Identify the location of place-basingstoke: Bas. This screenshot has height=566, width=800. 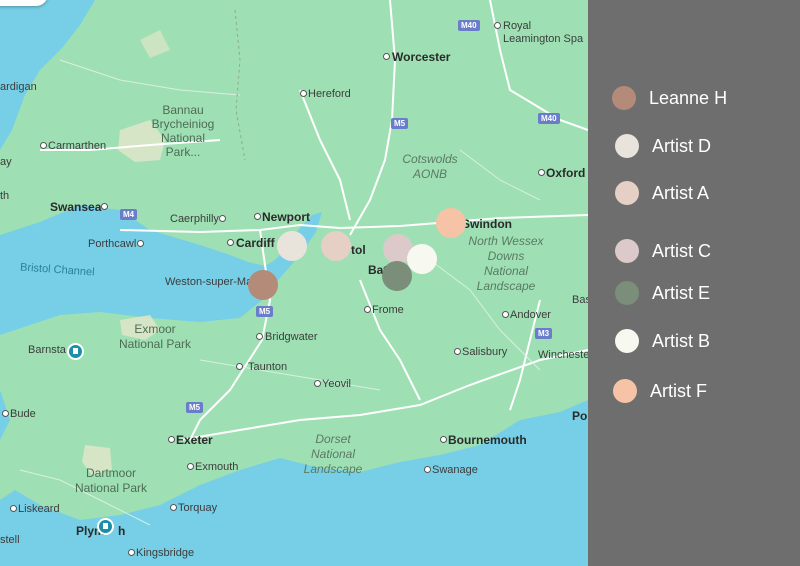
(580, 300).